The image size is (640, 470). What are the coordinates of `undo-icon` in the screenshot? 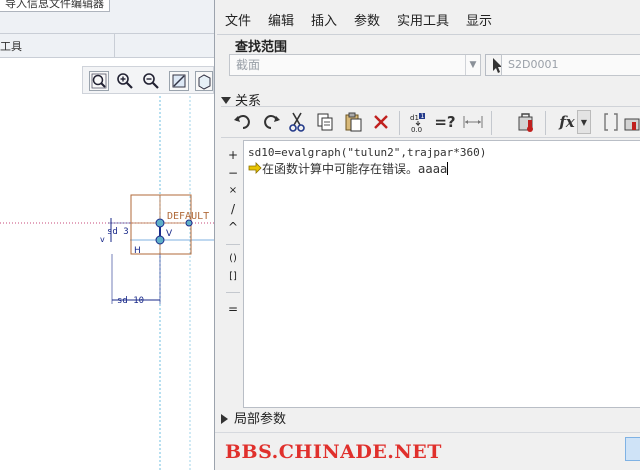 It's located at (243, 122).